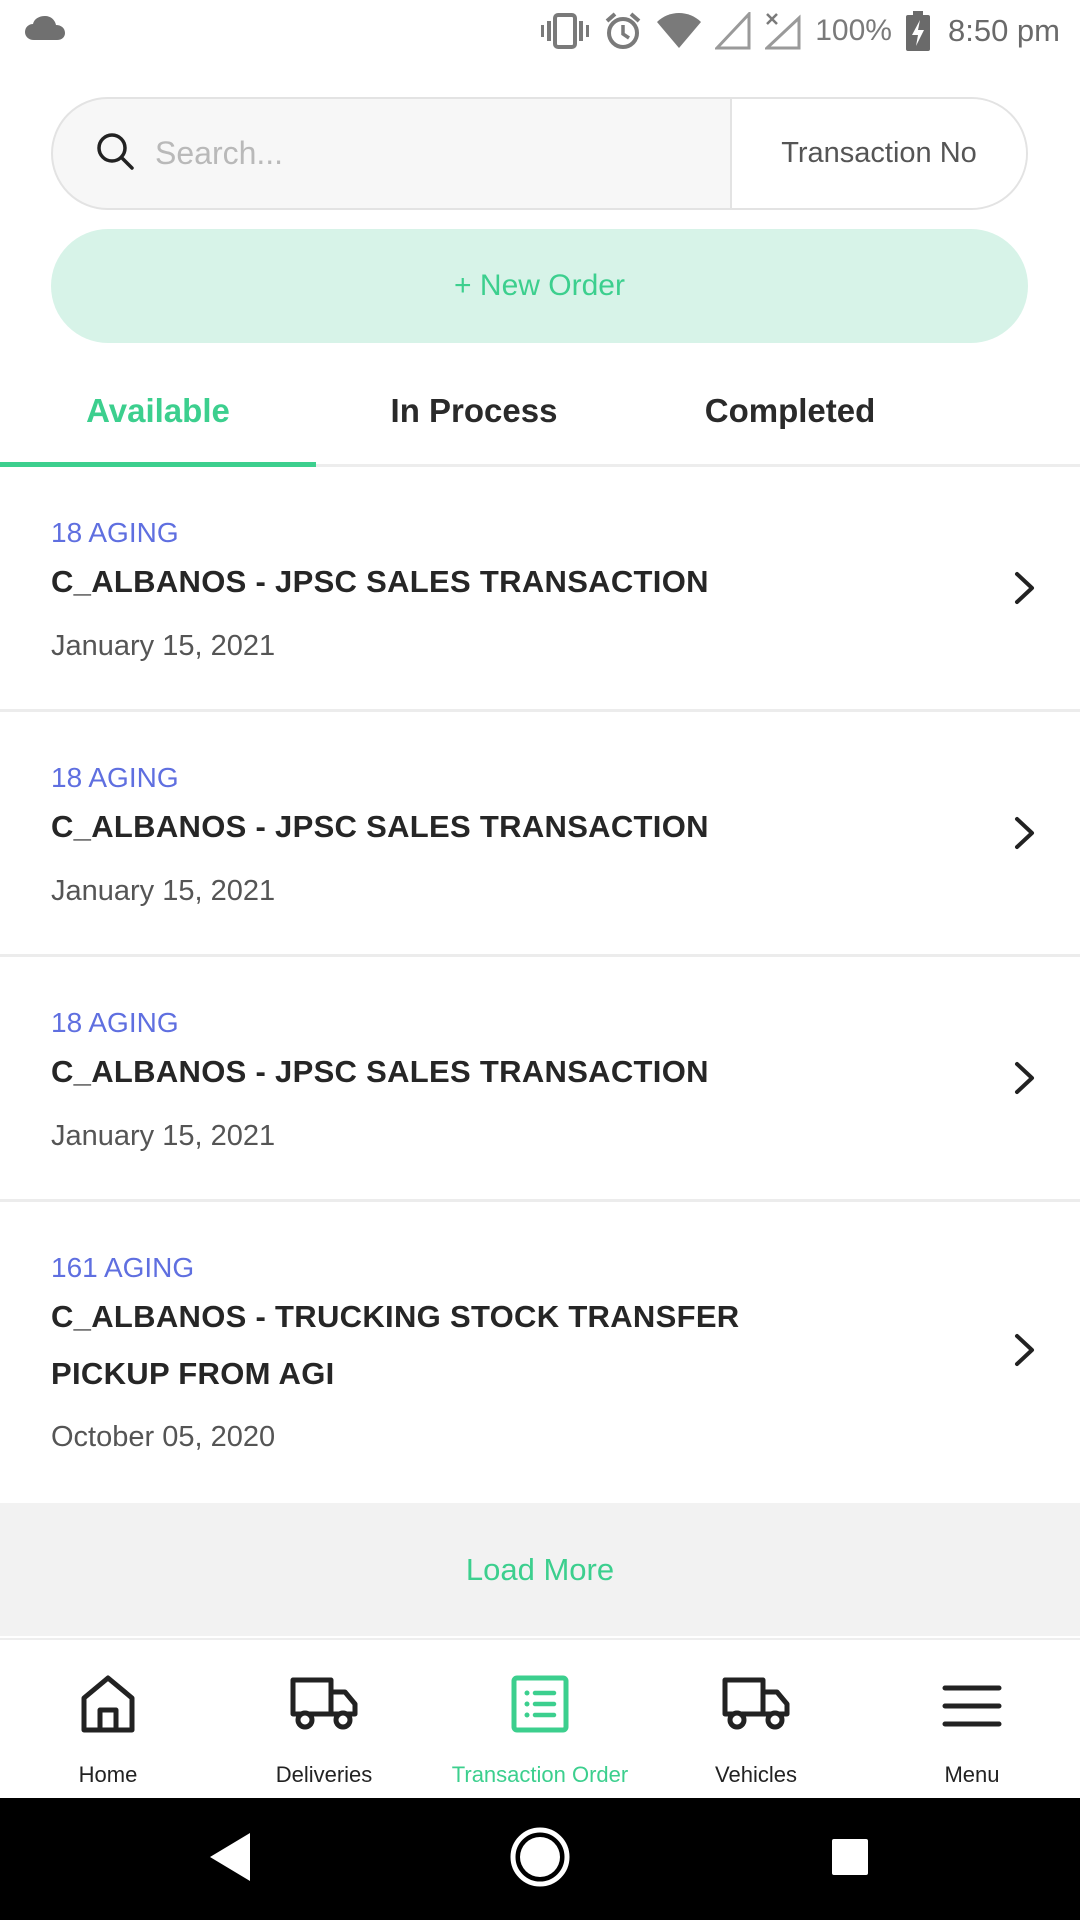 The height and width of the screenshot is (1920, 1080). I want to click on cloud-icon, so click(45, 30).